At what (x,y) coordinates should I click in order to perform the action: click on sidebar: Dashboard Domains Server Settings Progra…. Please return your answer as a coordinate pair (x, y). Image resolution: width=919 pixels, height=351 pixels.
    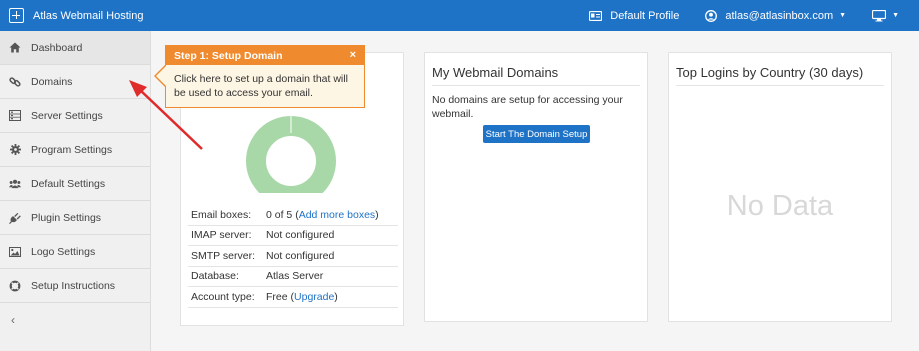
    Looking at the image, I should click on (75, 191).